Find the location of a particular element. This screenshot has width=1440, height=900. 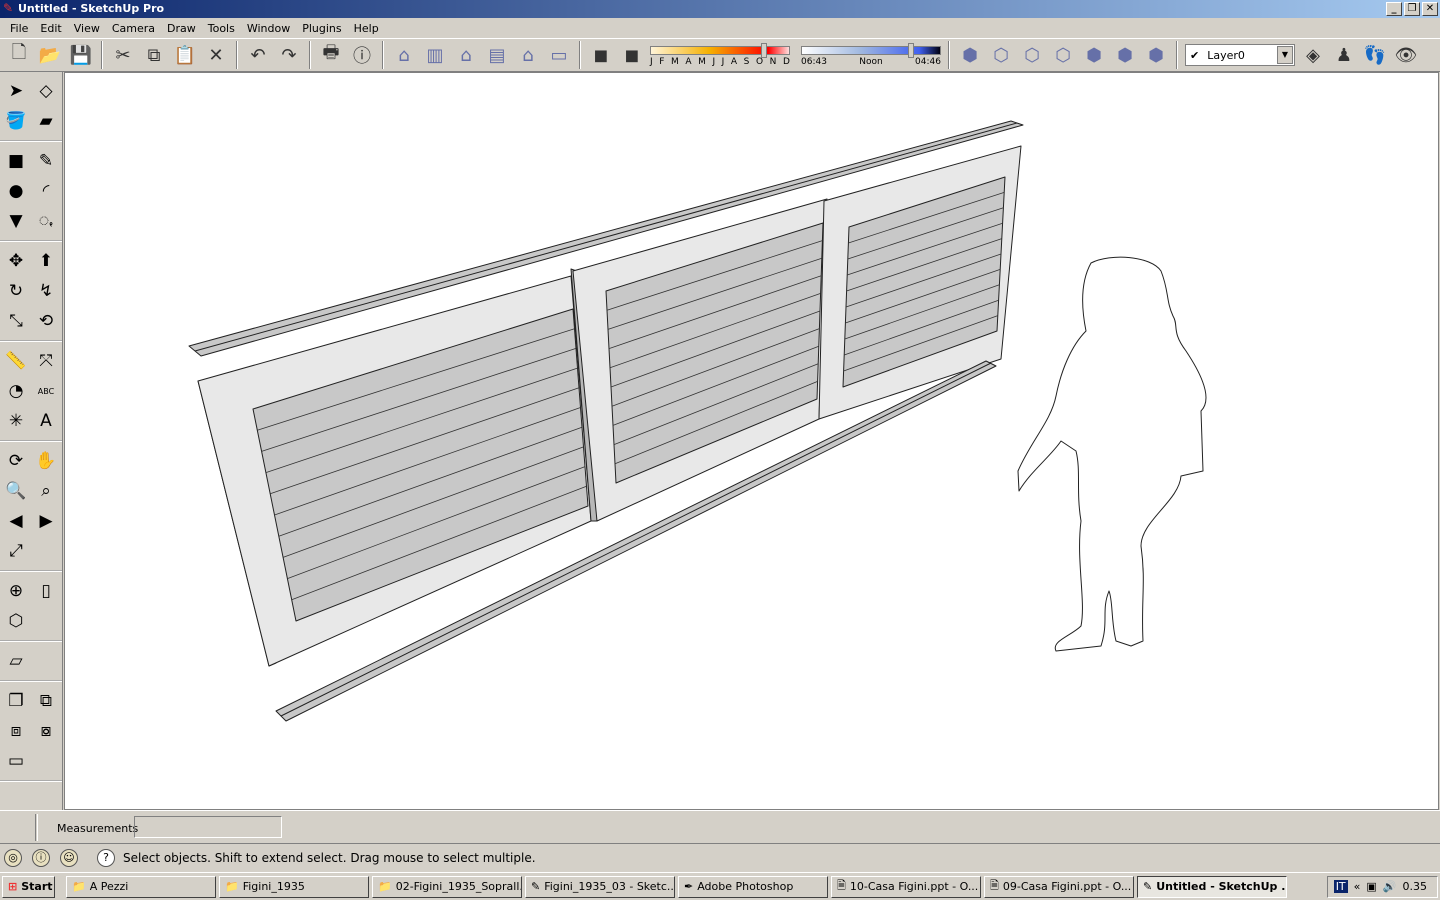

xray-icon: ⬢ is located at coordinates (970, 55).